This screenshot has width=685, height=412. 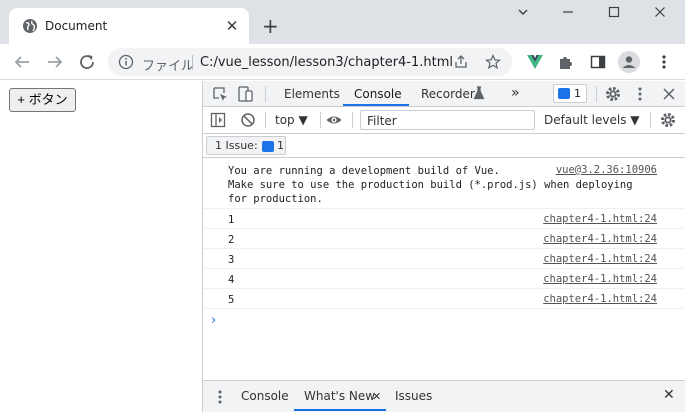 I want to click on console-message: 2 chapter4-1.html:24, so click(x=444, y=239).